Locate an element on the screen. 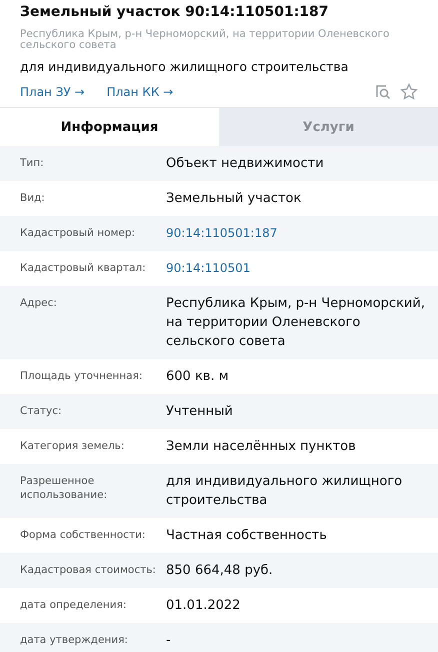 The image size is (438, 652). plan-link: План КК → is located at coordinates (140, 92).